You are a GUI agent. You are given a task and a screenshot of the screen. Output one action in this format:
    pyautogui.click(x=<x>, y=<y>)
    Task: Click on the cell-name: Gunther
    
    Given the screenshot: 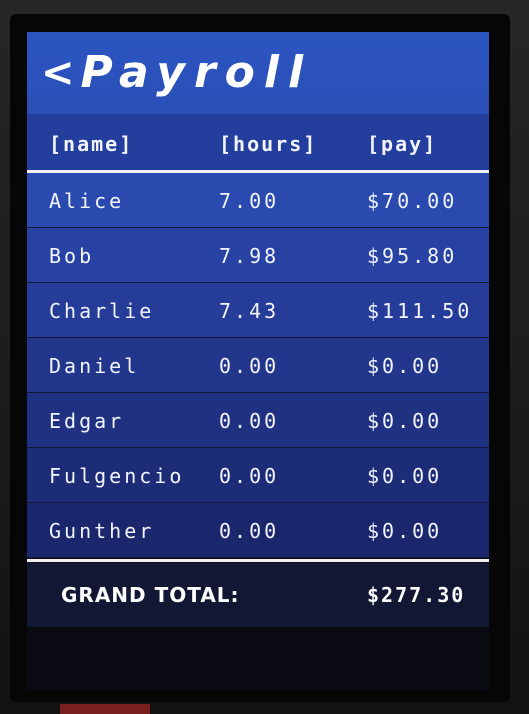 What is the action you would take?
    pyautogui.click(x=102, y=531)
    